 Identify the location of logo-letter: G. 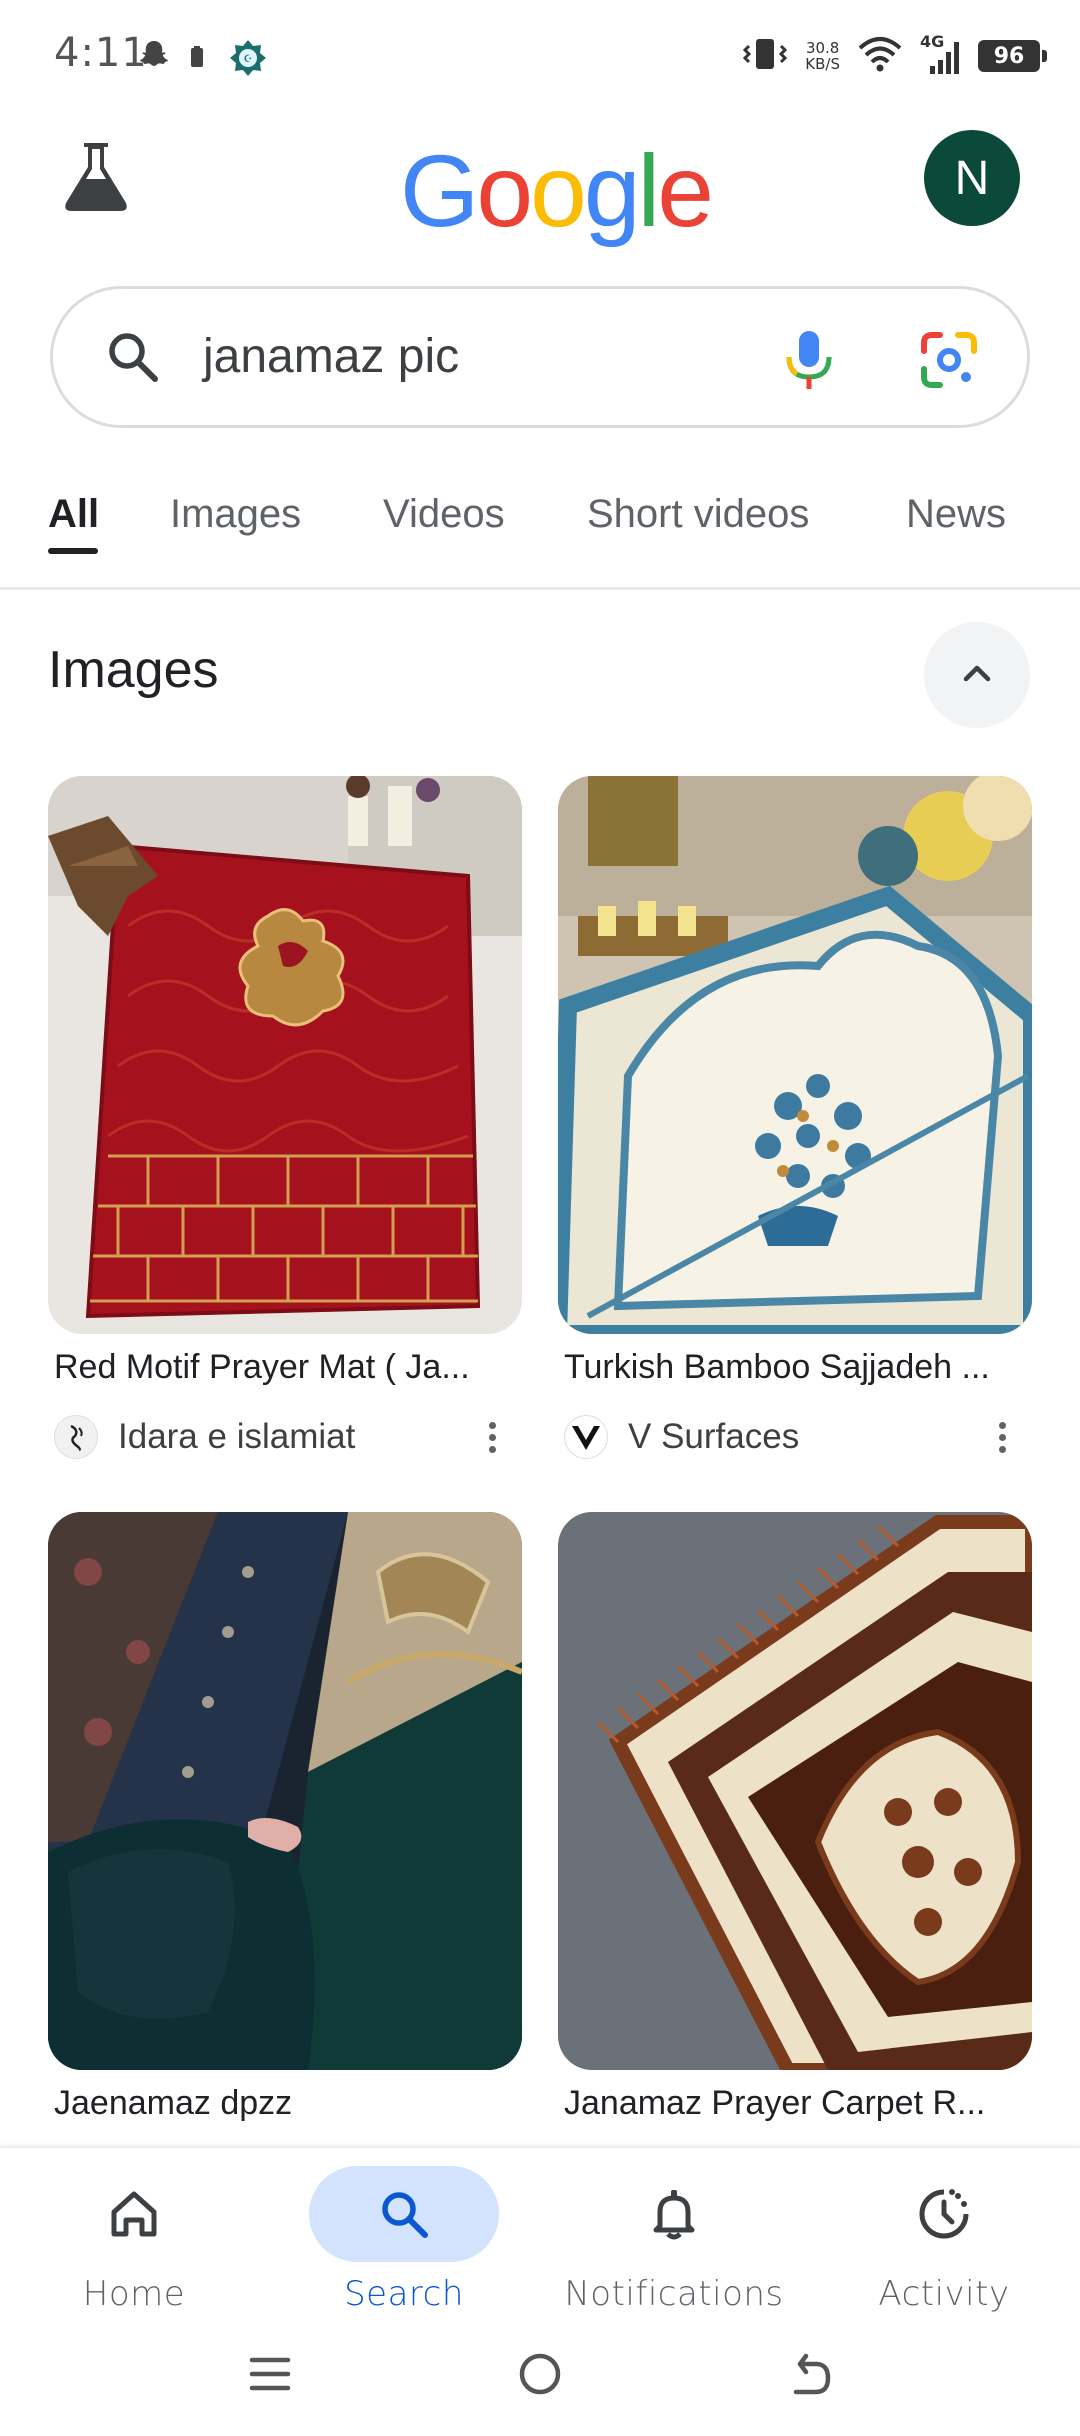
(439, 191).